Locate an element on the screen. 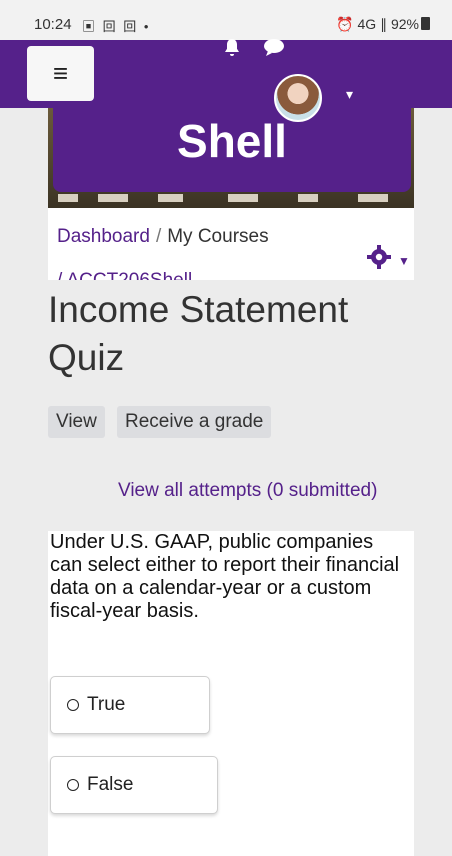  menu-button: ≡ is located at coordinates (60, 73).